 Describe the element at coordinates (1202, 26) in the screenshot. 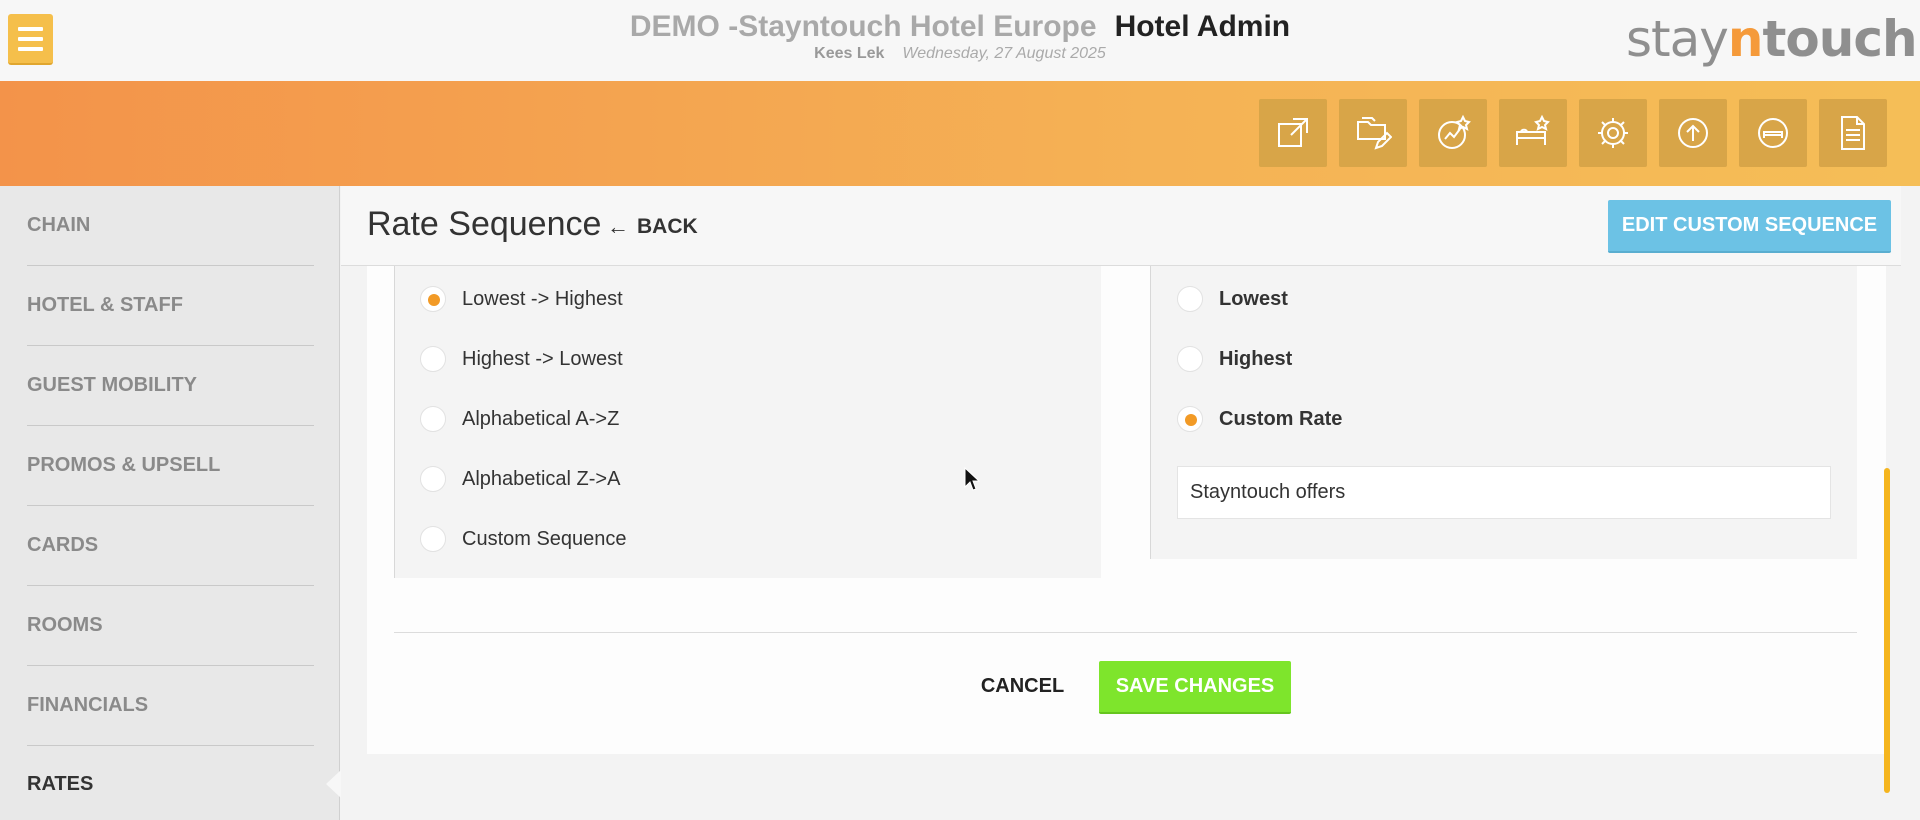

I see `admin-label: Hotel Admin` at that location.